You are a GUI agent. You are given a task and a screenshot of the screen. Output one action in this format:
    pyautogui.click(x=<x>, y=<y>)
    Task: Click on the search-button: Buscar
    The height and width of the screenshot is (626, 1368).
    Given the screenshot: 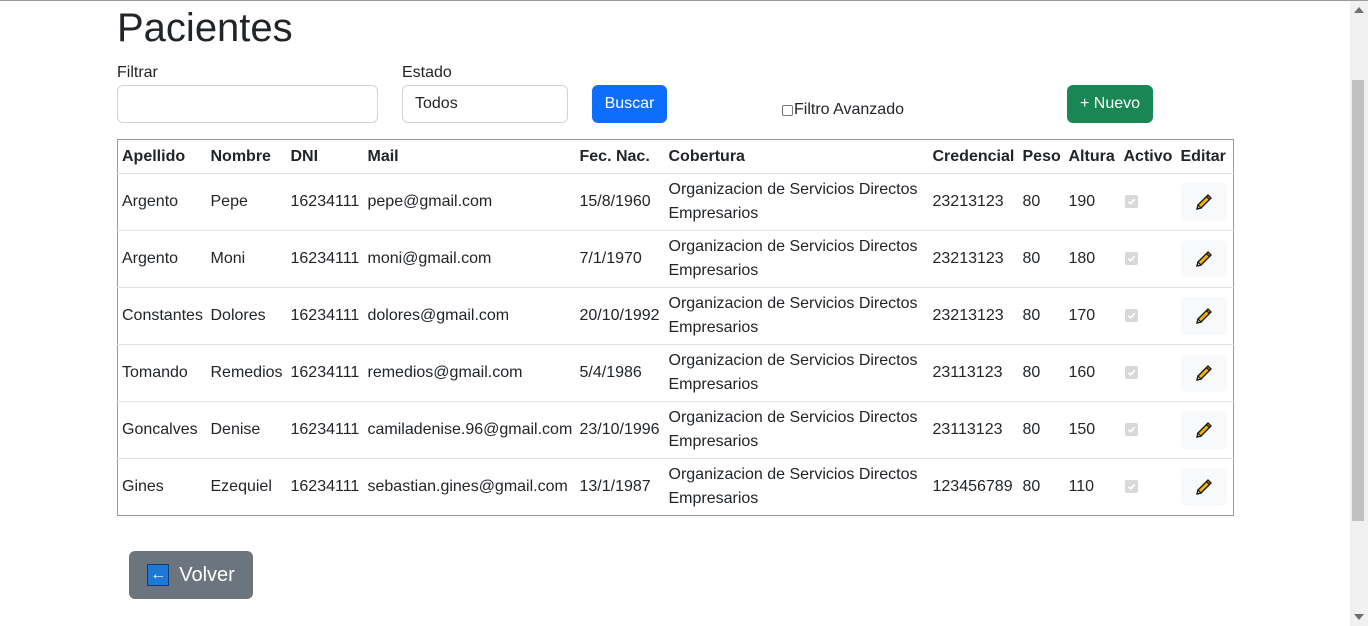 What is the action you would take?
    pyautogui.click(x=629, y=104)
    